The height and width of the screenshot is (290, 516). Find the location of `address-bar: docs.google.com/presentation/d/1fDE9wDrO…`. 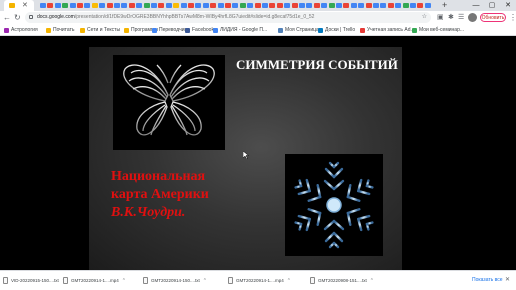

address-bar: docs.google.com/presentation/d/1fDE9wDrO… is located at coordinates (228, 17).